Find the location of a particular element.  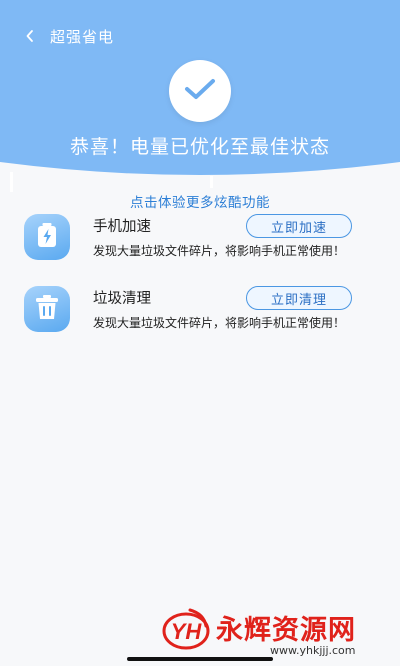

feature-junk-clean: 垃圾清理 发现大量垃圾文件碎片，将影响手机正常使用！ 立即清理 is located at coordinates (200, 316).